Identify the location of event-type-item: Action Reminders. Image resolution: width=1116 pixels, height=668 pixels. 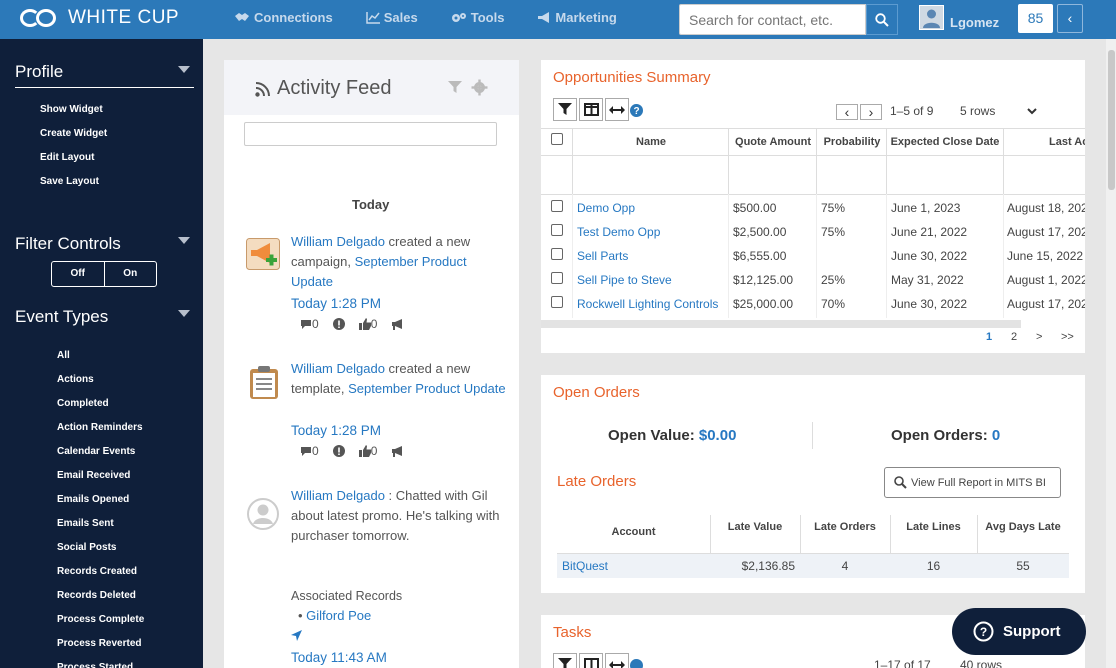
(100, 427).